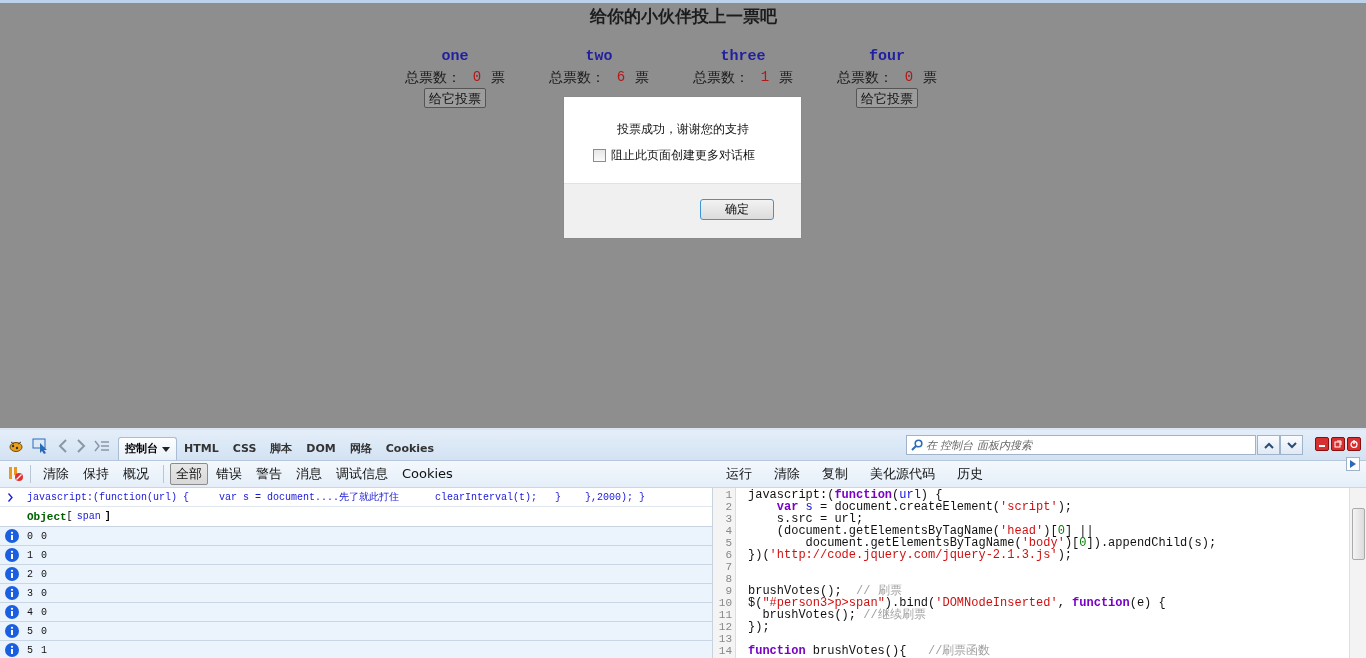 The height and width of the screenshot is (658, 1366). Describe the element at coordinates (189, 474) in the screenshot. I see `filter-button: 全部` at that location.